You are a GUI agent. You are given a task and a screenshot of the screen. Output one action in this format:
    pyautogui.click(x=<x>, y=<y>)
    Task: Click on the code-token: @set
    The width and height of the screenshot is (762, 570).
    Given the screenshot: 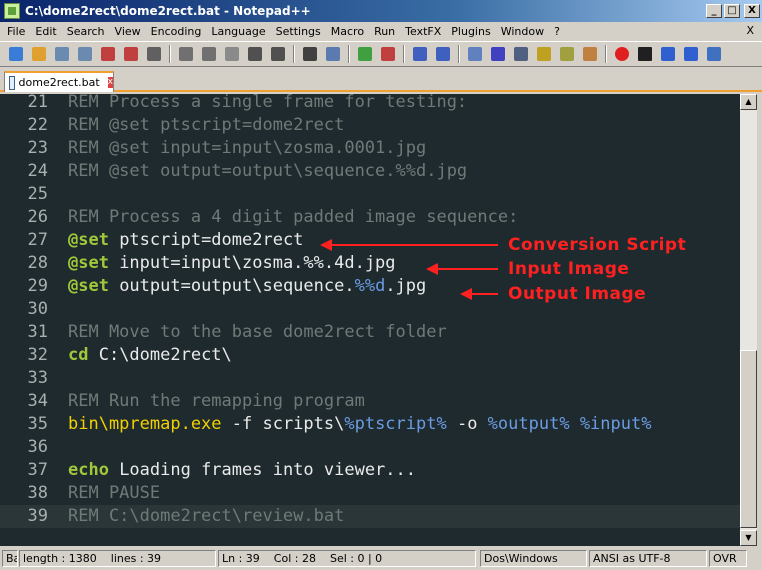 What is the action you would take?
    pyautogui.click(x=88, y=240)
    